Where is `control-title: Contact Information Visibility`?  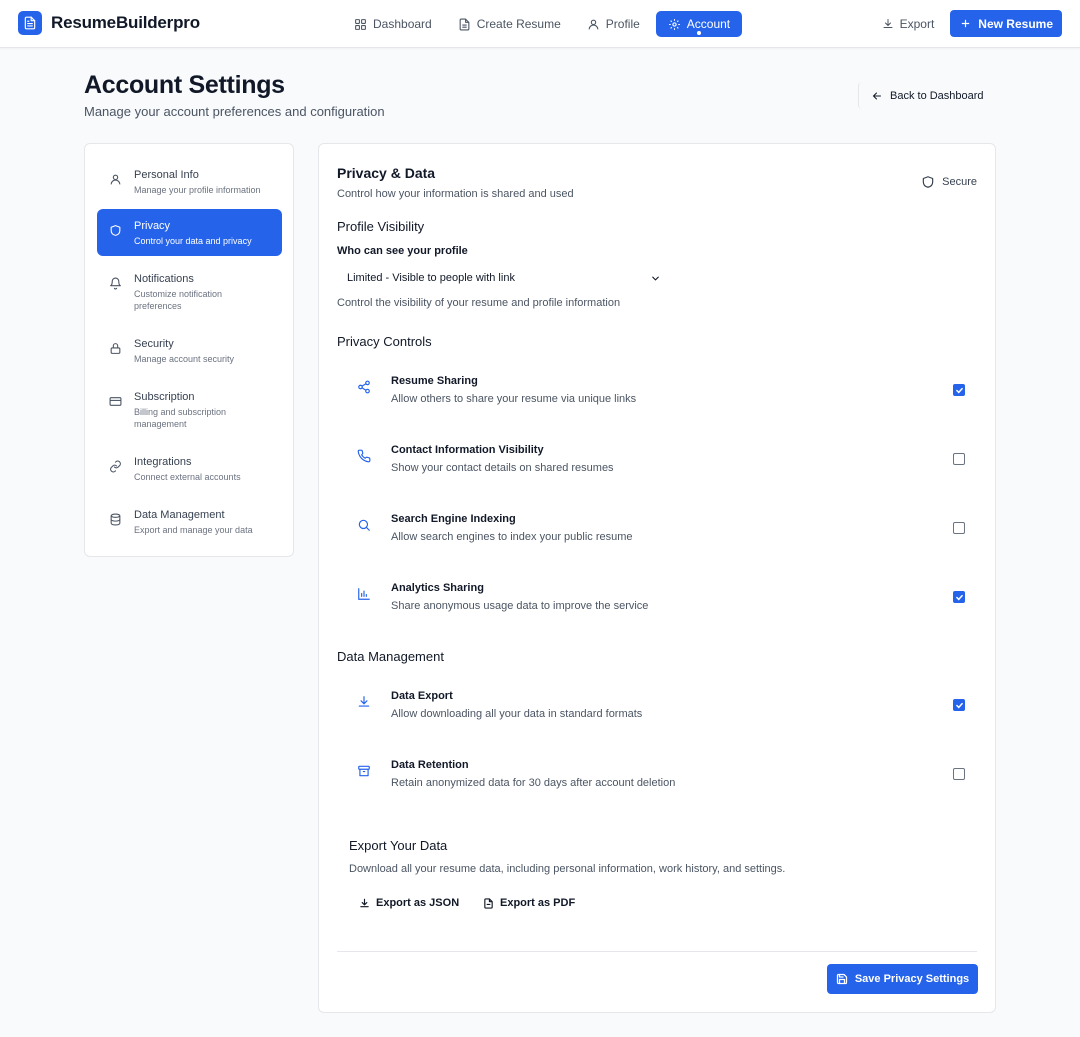 control-title: Contact Information Visibility is located at coordinates (467, 450).